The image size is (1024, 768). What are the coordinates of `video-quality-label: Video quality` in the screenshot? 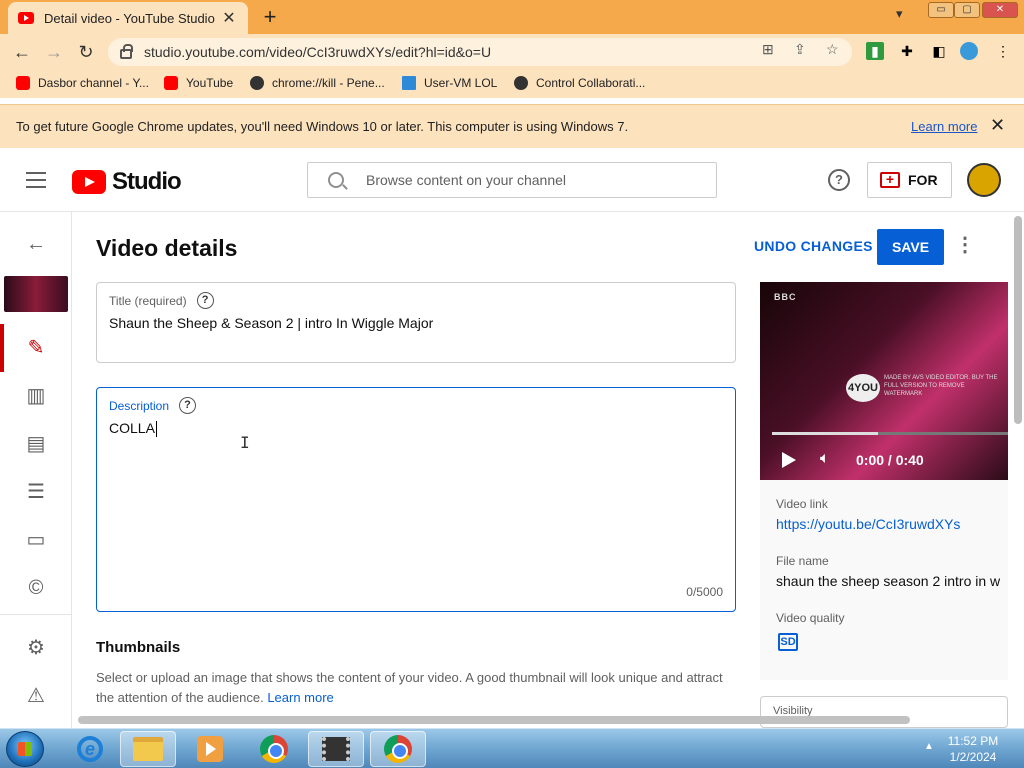 It's located at (810, 618).